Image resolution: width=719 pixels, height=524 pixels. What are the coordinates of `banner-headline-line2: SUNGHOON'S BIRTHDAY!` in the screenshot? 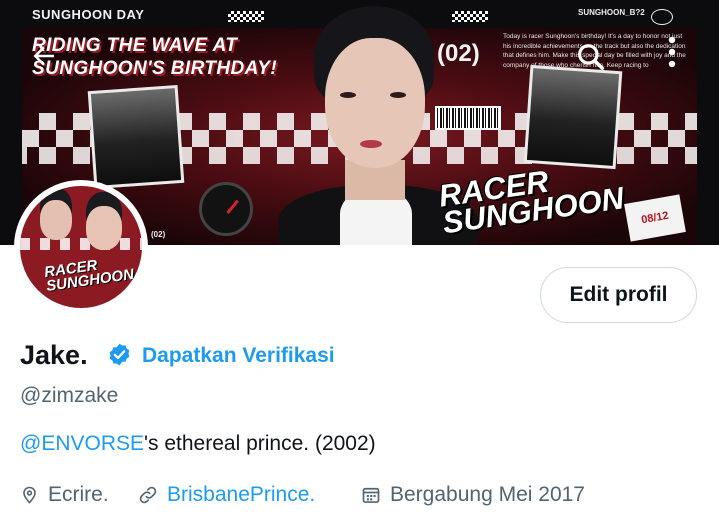 It's located at (155, 68).